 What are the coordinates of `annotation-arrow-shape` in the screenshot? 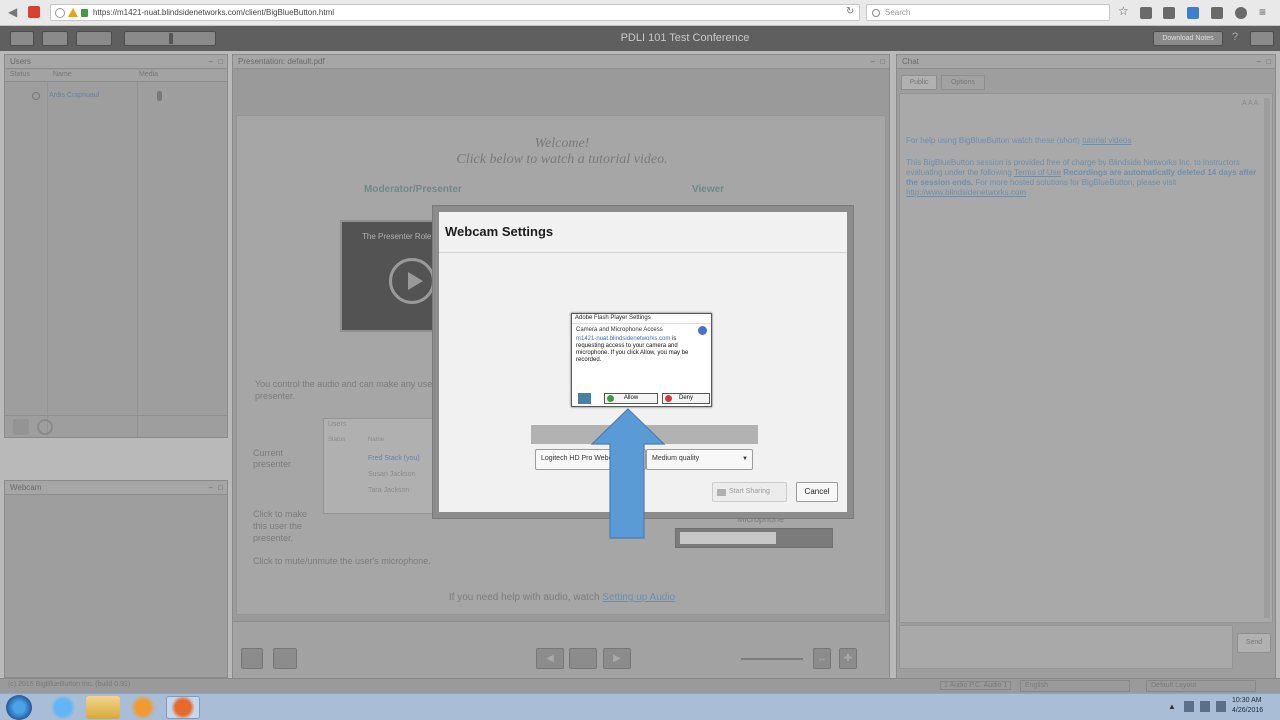 It's located at (628, 473).